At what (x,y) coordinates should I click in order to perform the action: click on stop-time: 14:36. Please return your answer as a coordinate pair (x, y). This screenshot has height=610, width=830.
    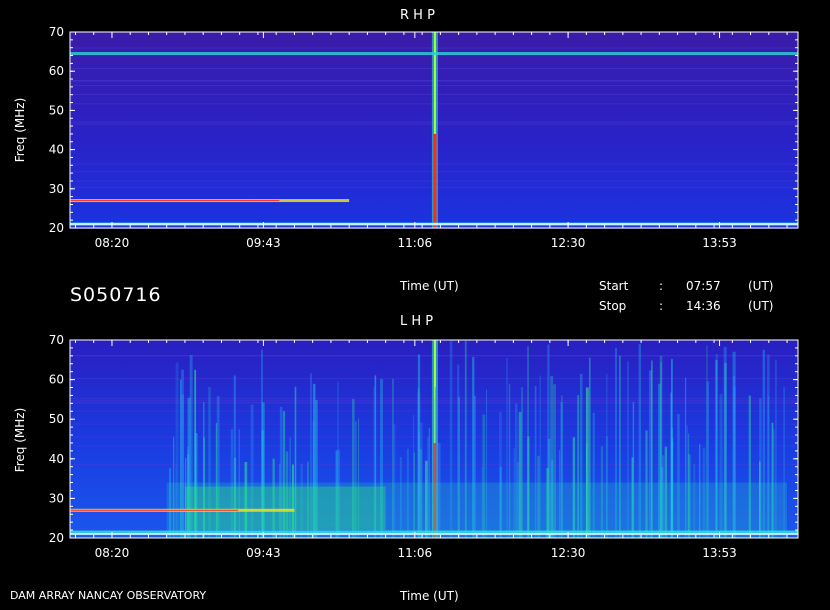
    Looking at the image, I should click on (703, 306).